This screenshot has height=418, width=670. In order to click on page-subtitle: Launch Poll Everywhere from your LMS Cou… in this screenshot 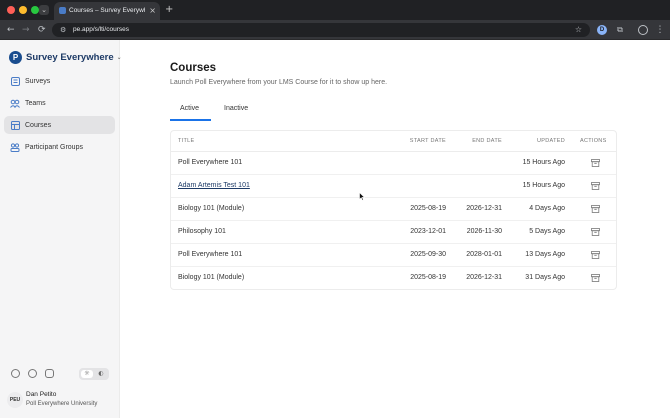, I will do `click(279, 82)`.